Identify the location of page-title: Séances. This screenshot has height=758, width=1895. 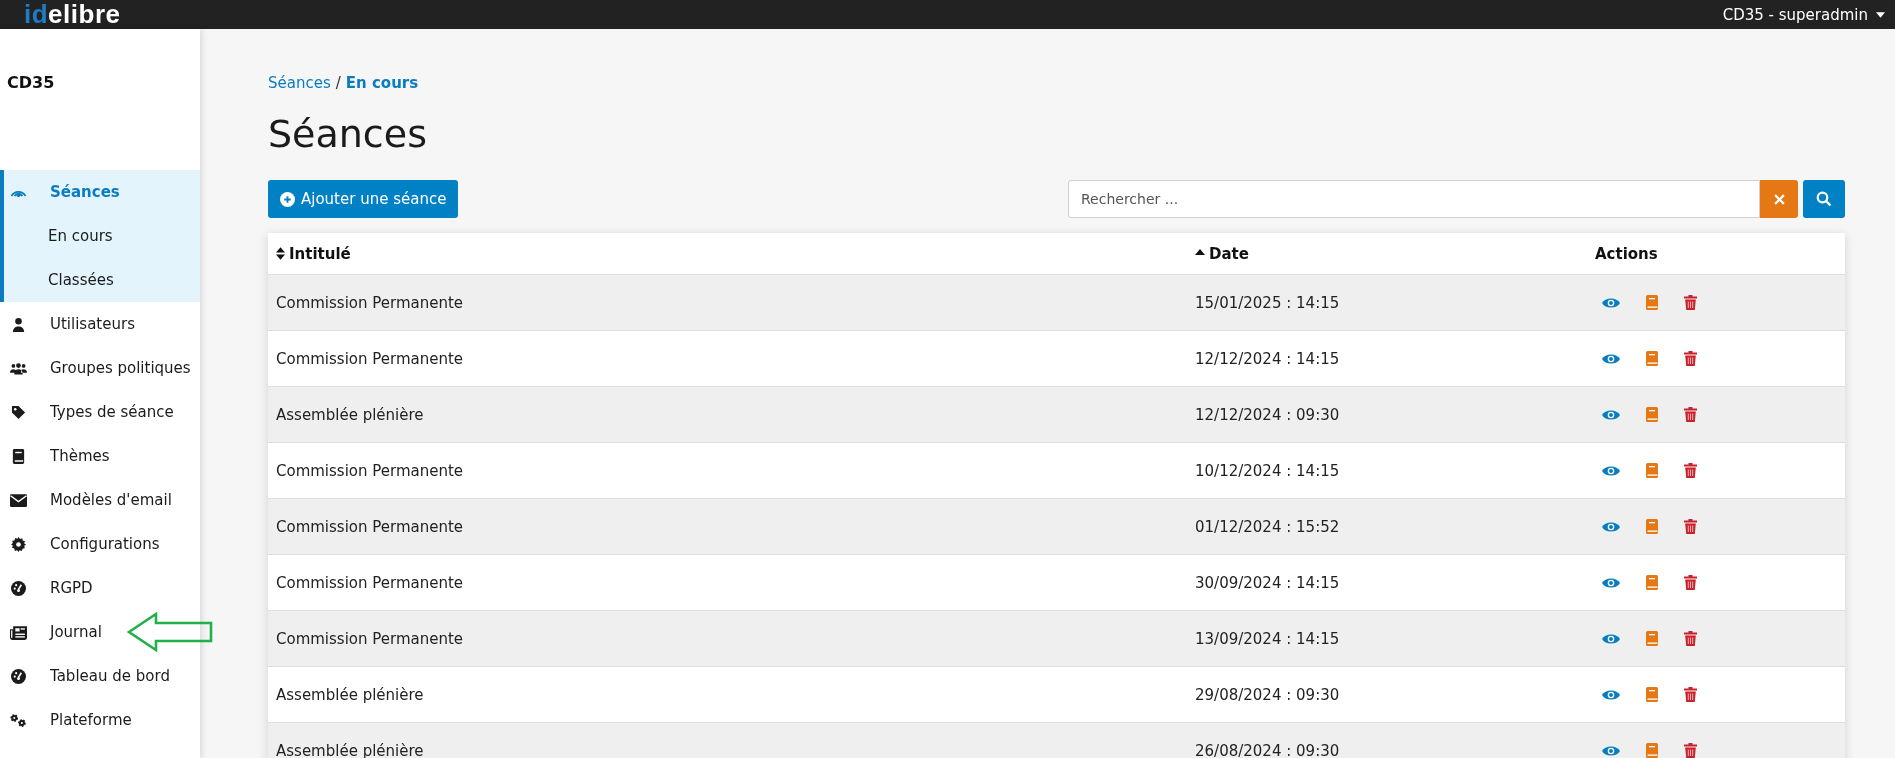
(348, 134).